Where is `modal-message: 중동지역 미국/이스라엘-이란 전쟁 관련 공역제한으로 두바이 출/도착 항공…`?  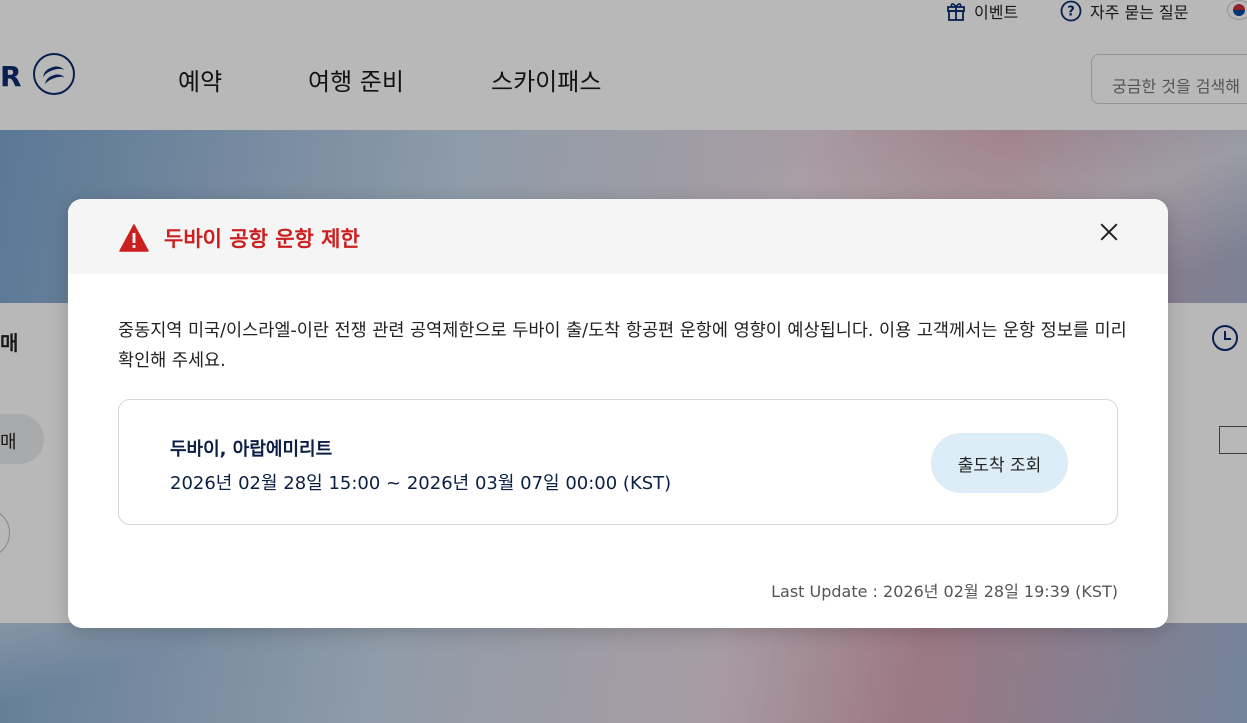
modal-message: 중동지역 미국/이스라엘-이란 전쟁 관련 공역제한으로 두바이 출/도착 항공… is located at coordinates (622, 346).